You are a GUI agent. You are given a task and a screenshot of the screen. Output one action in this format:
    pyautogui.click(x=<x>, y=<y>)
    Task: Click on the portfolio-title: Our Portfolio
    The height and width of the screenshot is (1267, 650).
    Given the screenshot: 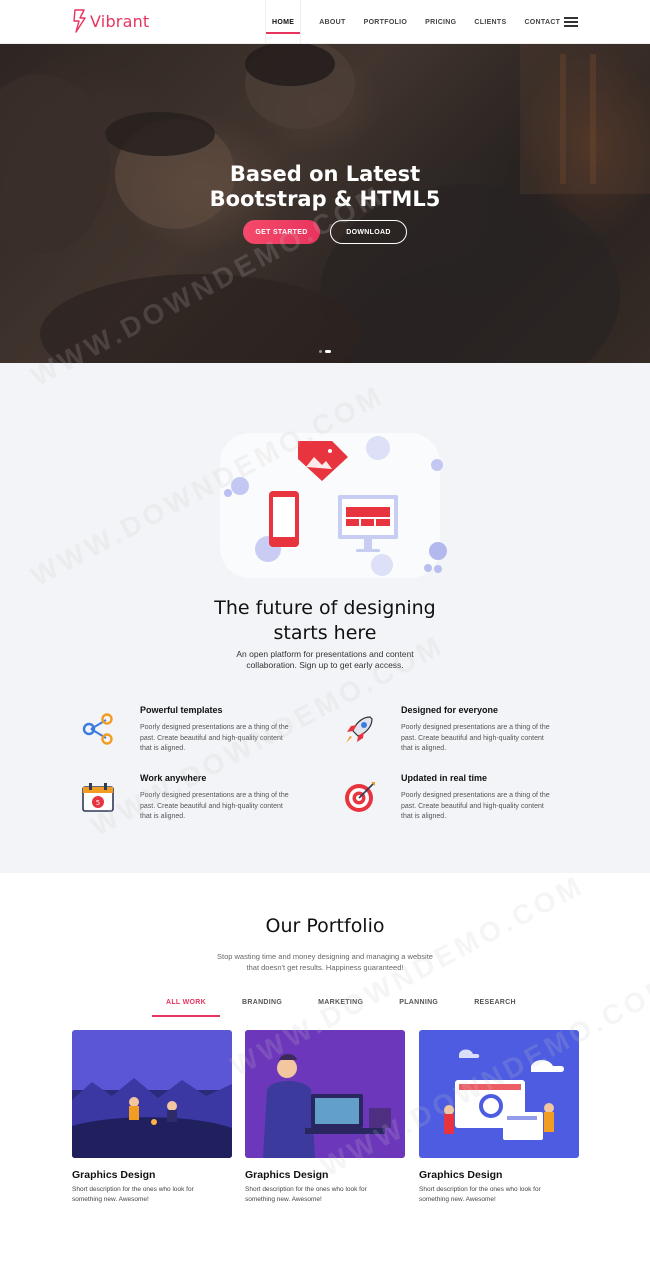 What is the action you would take?
    pyautogui.click(x=325, y=926)
    